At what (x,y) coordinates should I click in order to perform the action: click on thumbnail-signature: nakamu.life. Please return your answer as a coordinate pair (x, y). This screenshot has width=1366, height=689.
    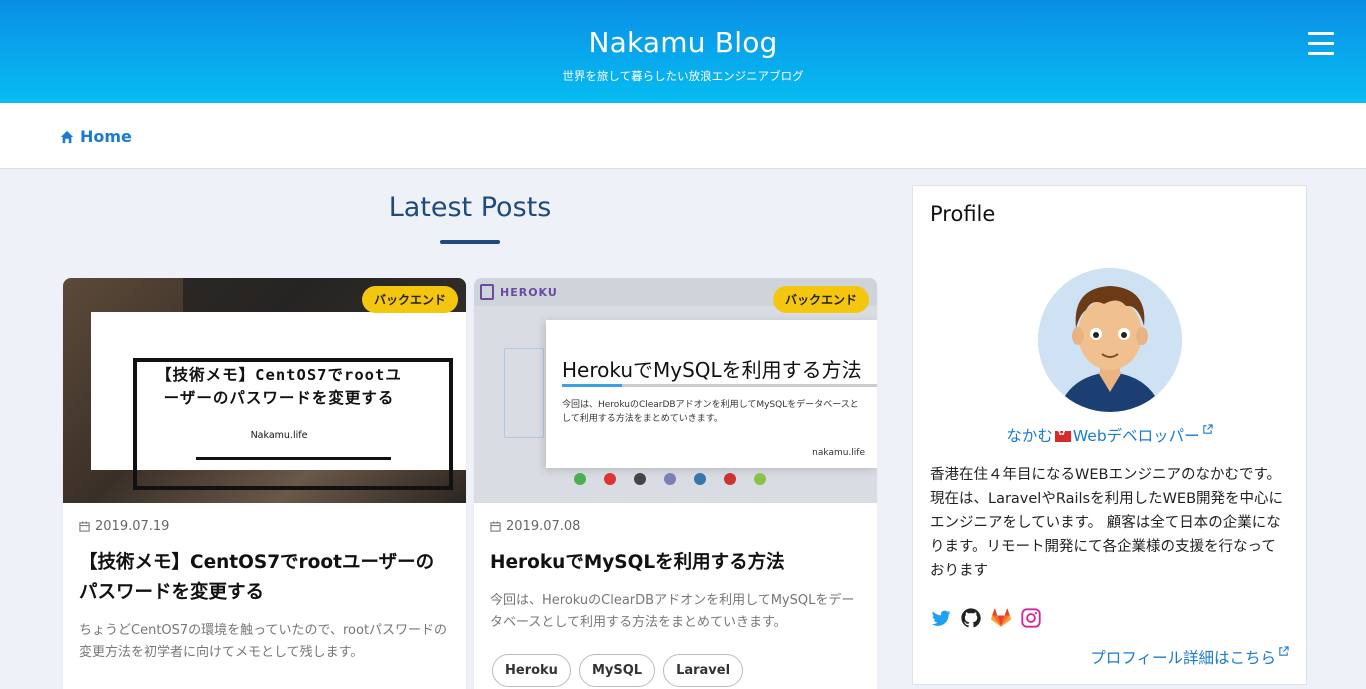
    Looking at the image, I should click on (838, 453).